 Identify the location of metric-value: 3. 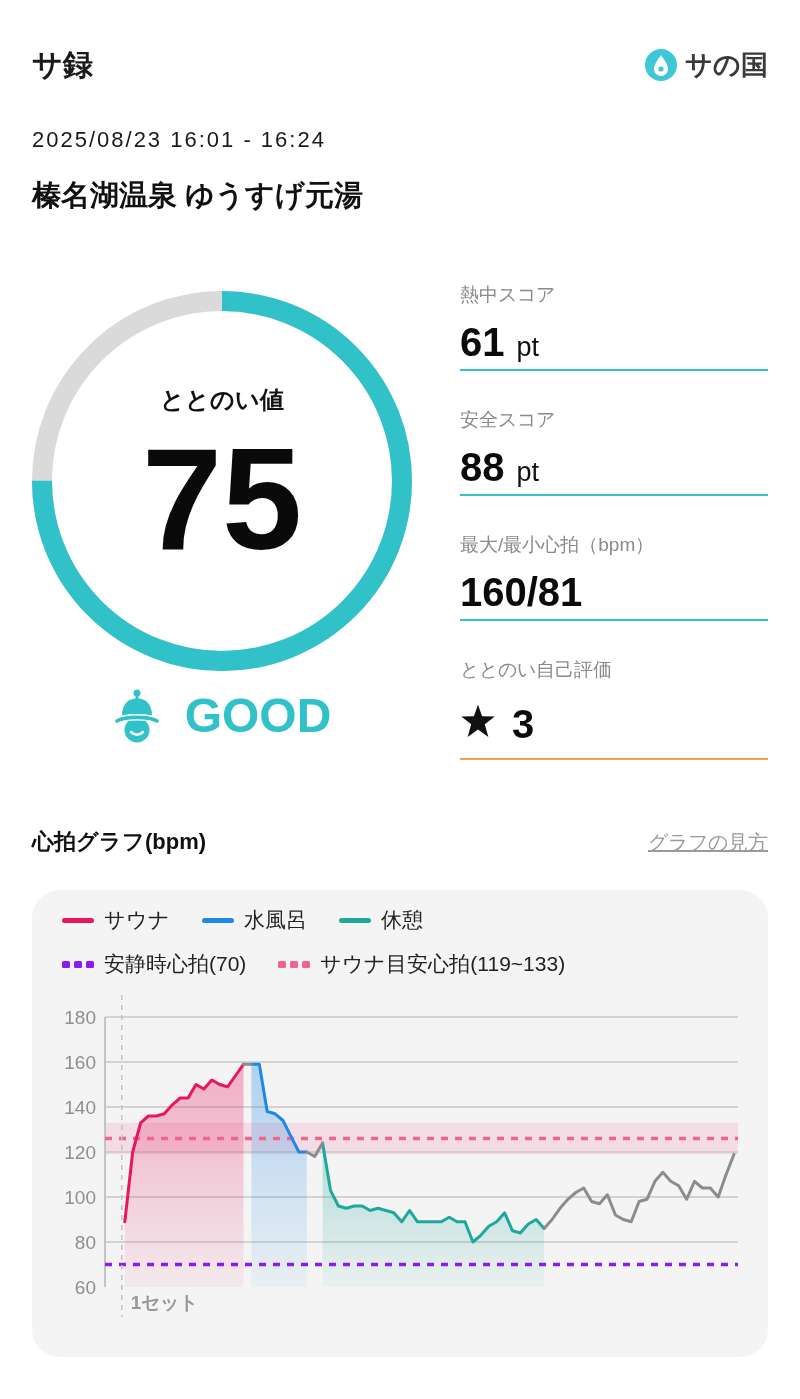
(523, 724).